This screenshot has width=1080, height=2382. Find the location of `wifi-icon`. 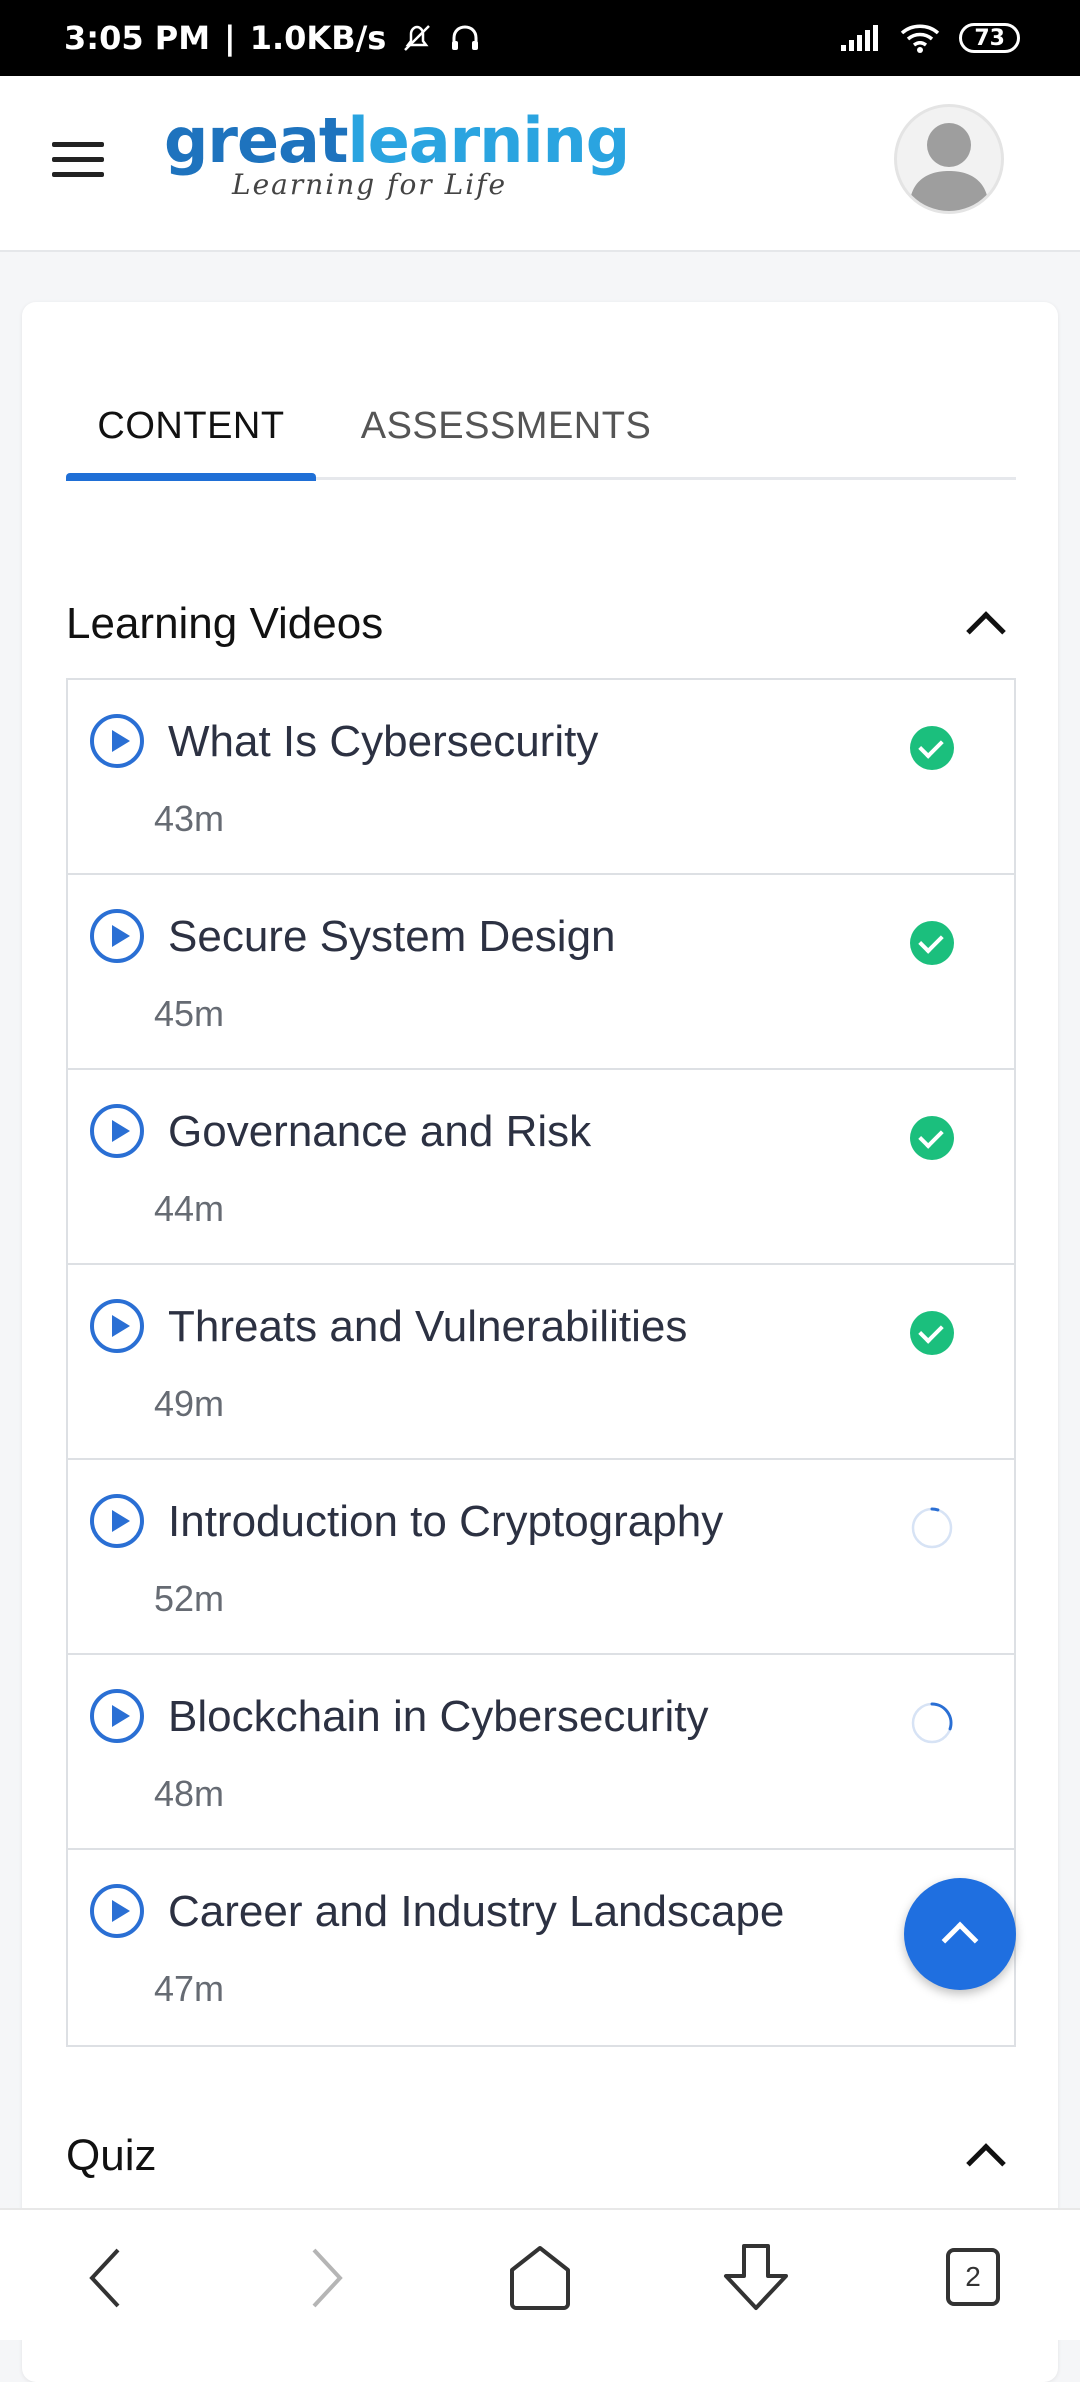

wifi-icon is located at coordinates (920, 38).